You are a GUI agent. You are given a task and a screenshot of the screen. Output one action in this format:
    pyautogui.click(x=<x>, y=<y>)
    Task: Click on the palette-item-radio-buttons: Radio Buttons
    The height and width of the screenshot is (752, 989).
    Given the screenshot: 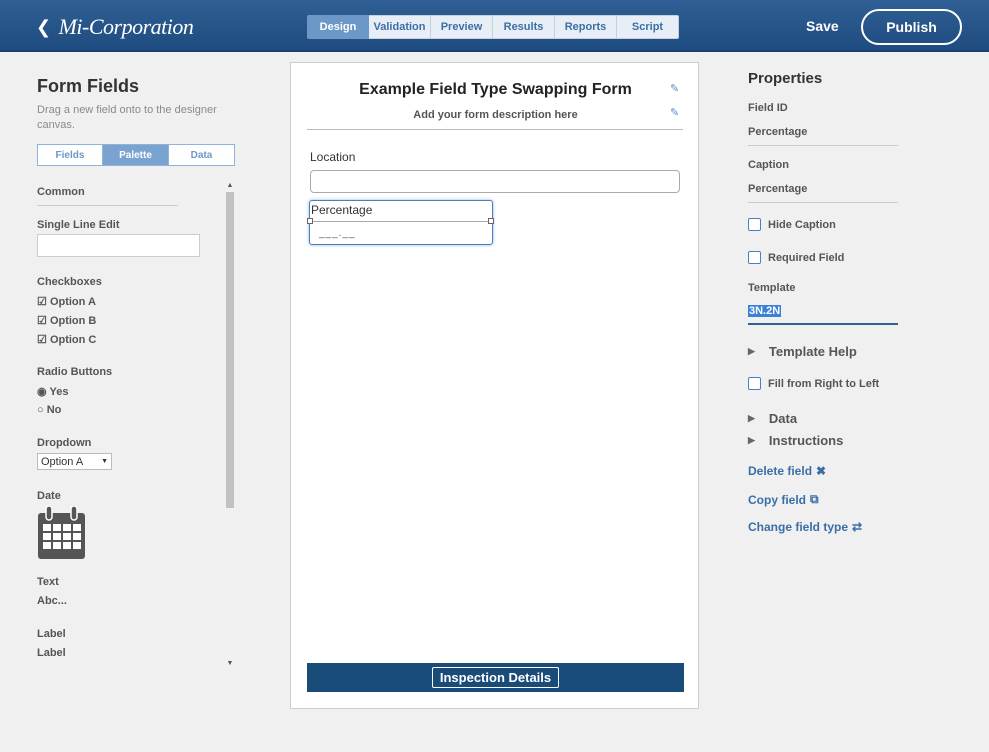 What is the action you would take?
    pyautogui.click(x=74, y=372)
    